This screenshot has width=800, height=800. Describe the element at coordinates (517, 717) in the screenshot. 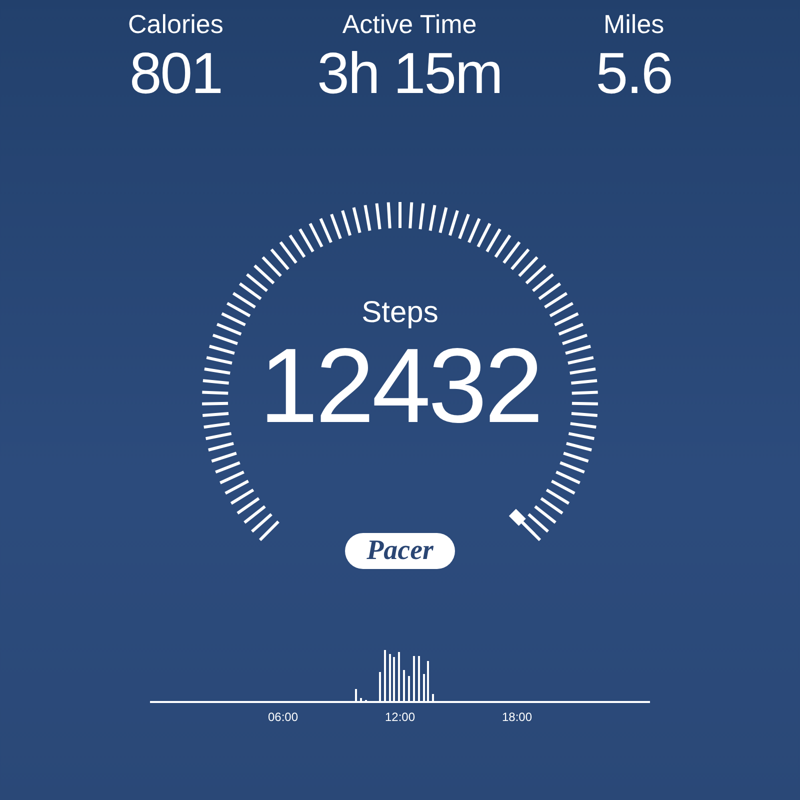

I see `time-axis-label: 18:00` at that location.